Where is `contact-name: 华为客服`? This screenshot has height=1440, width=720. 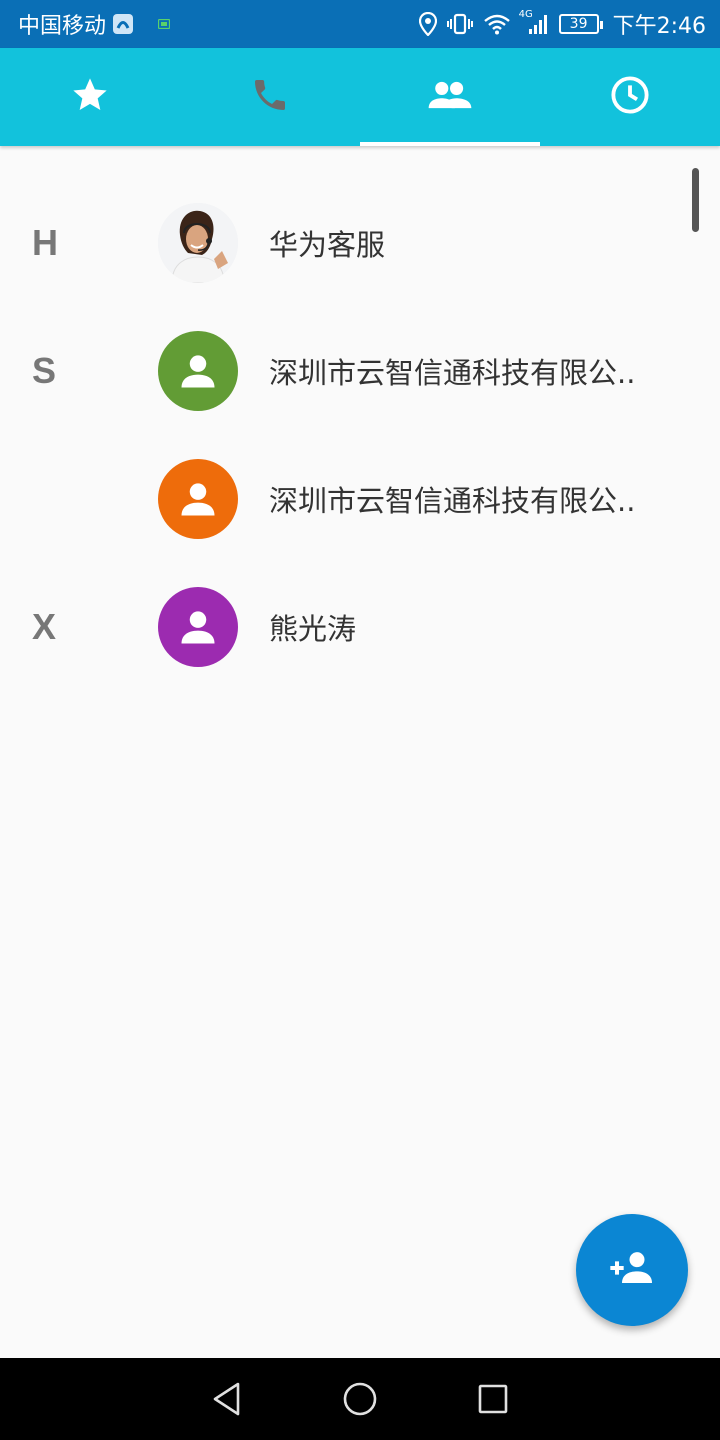
contact-name: 华为客服 is located at coordinates (327, 245).